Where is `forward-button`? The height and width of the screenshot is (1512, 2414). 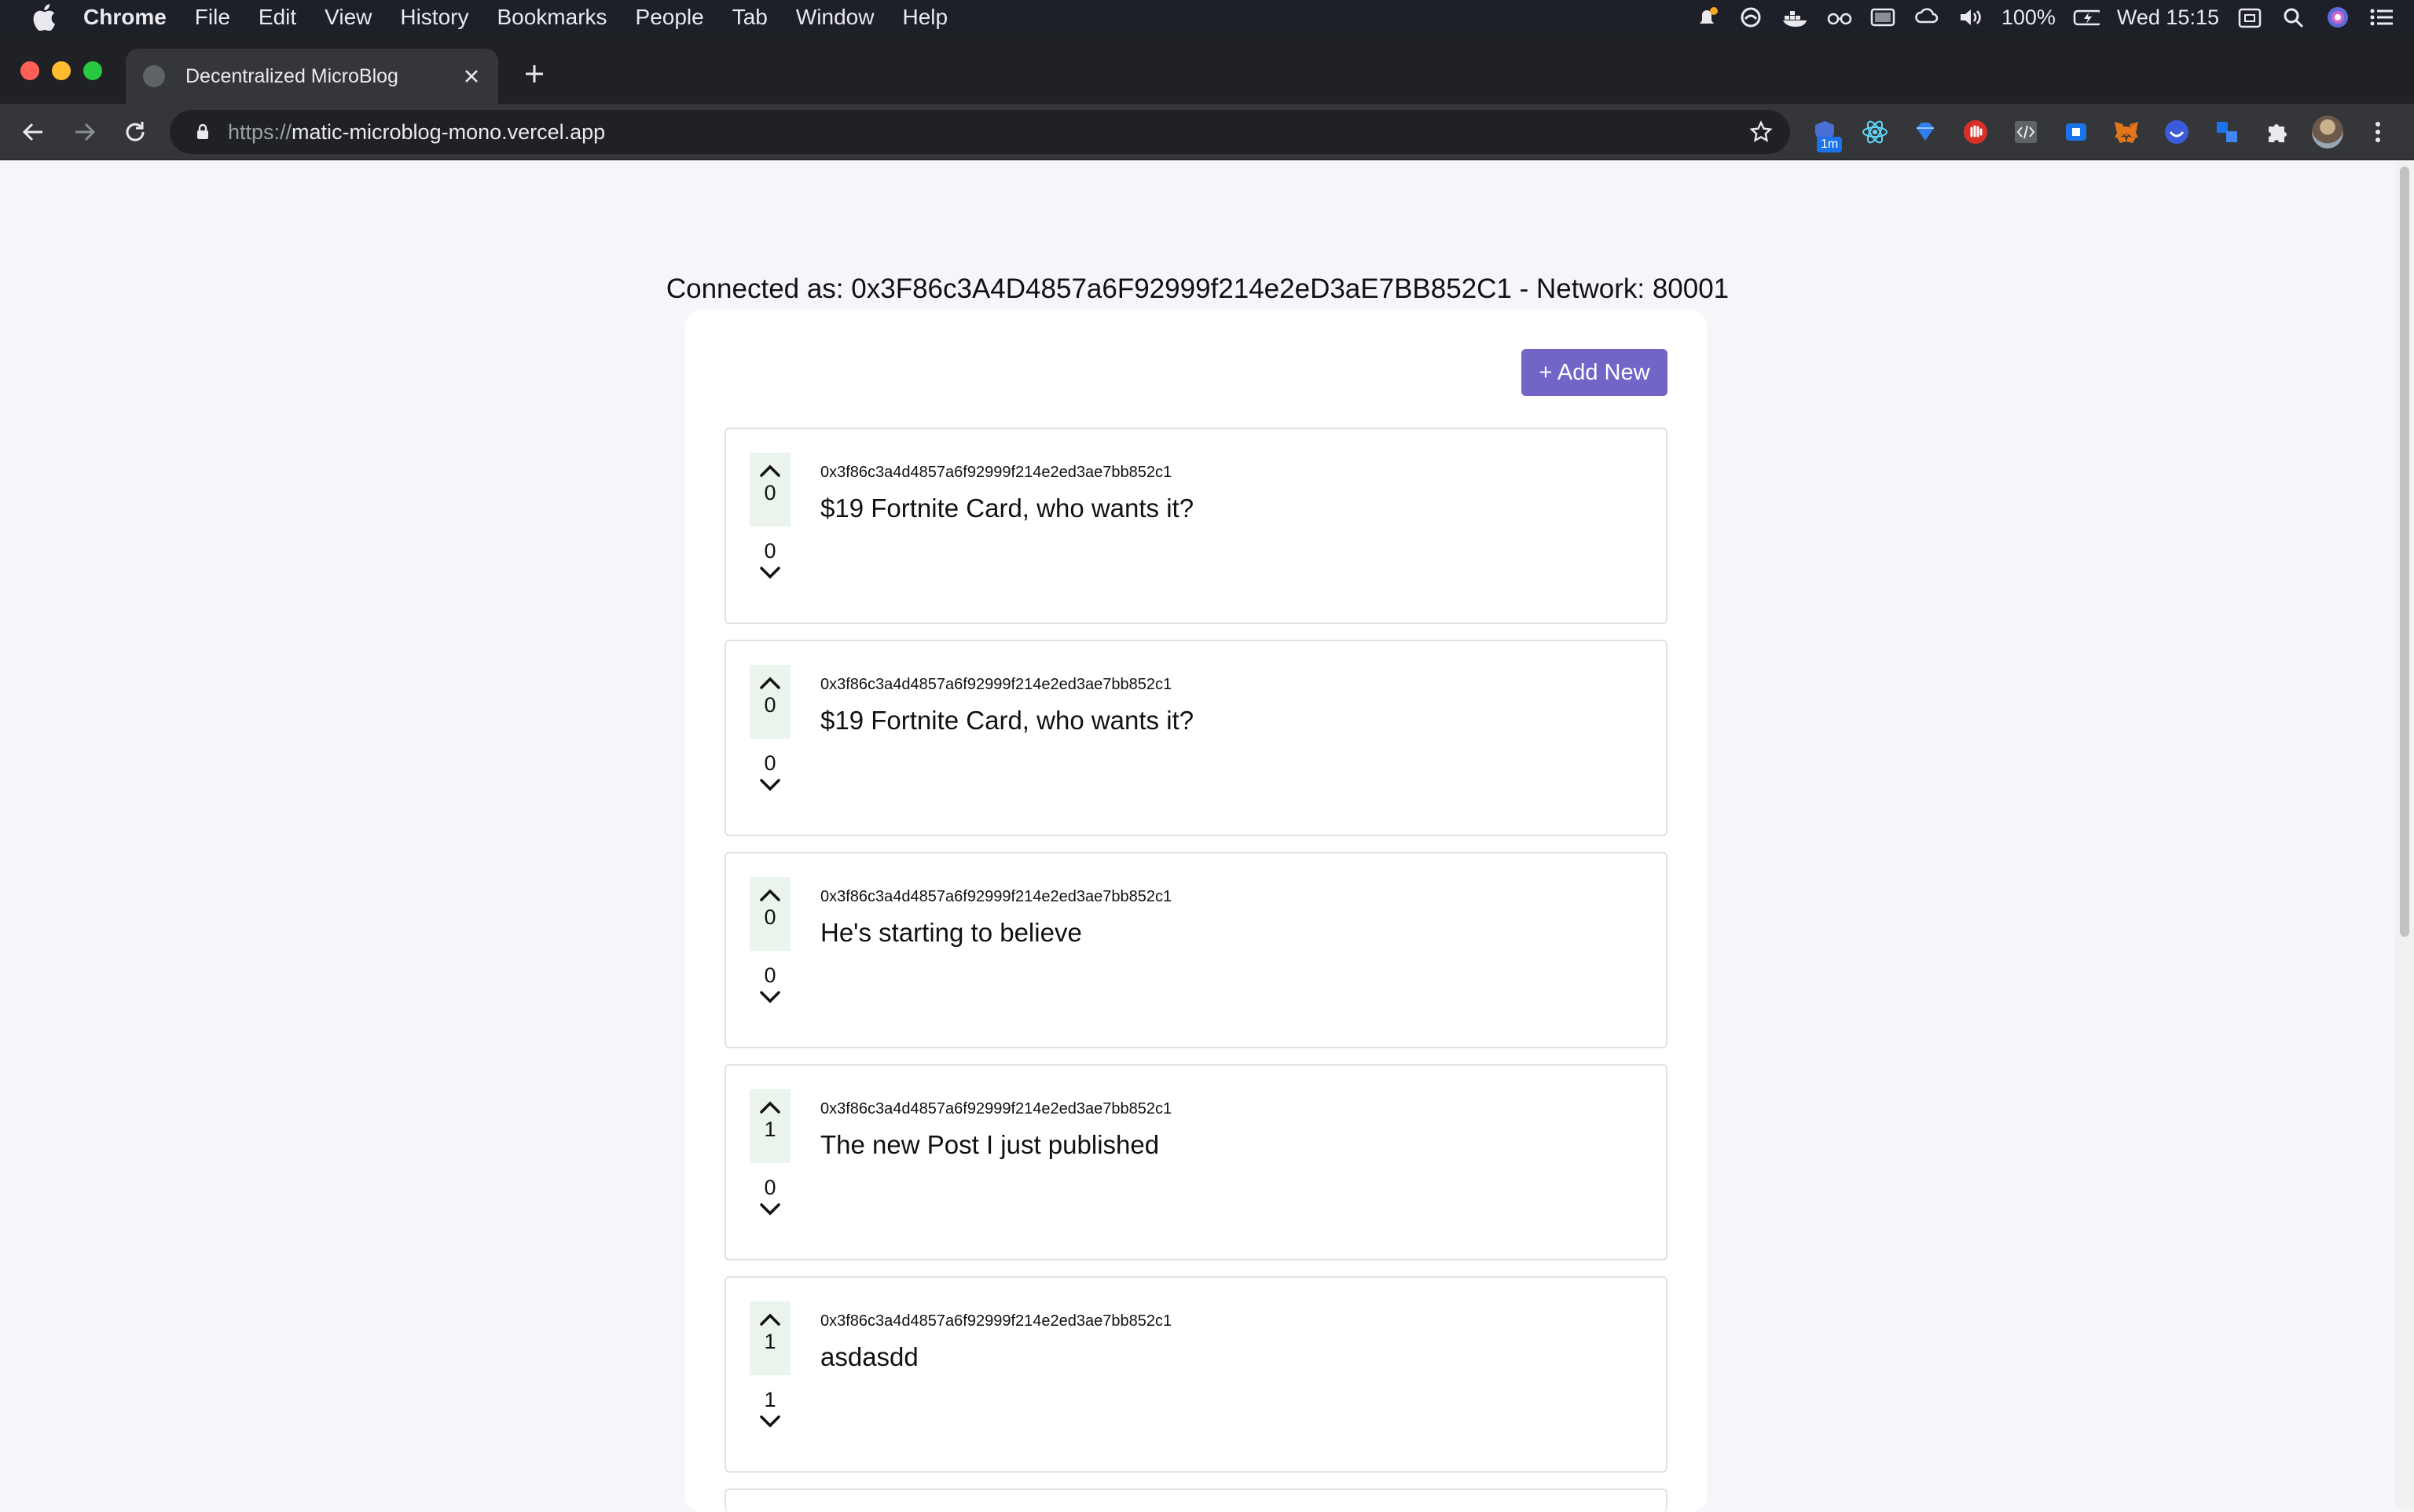
forward-button is located at coordinates (85, 132).